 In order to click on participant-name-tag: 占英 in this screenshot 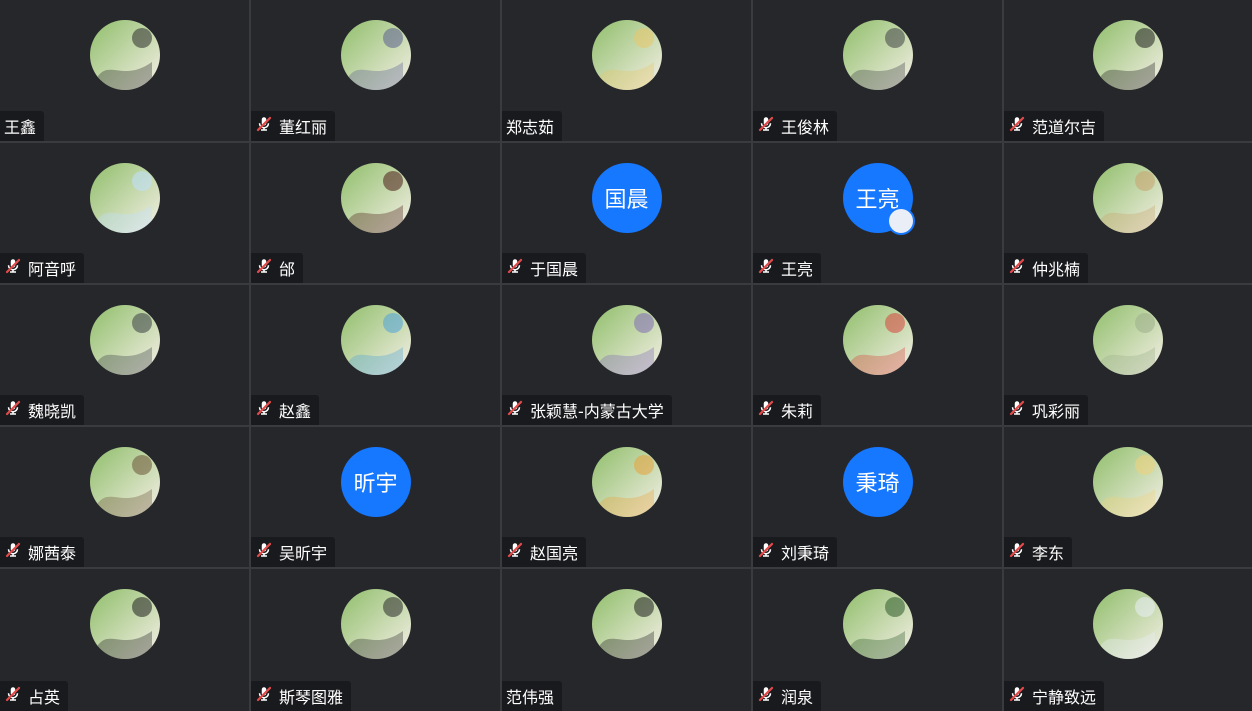, I will do `click(34, 696)`.